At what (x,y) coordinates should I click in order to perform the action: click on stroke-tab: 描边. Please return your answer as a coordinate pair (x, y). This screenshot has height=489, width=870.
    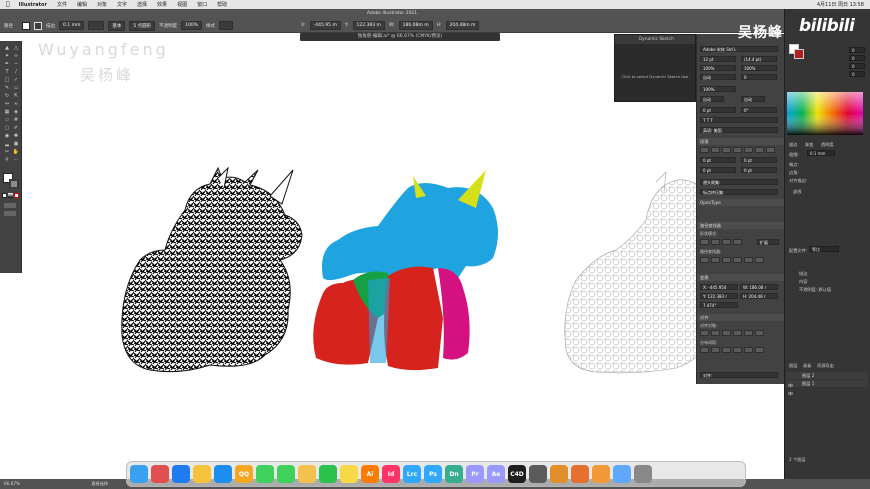
    Looking at the image, I should click on (793, 145).